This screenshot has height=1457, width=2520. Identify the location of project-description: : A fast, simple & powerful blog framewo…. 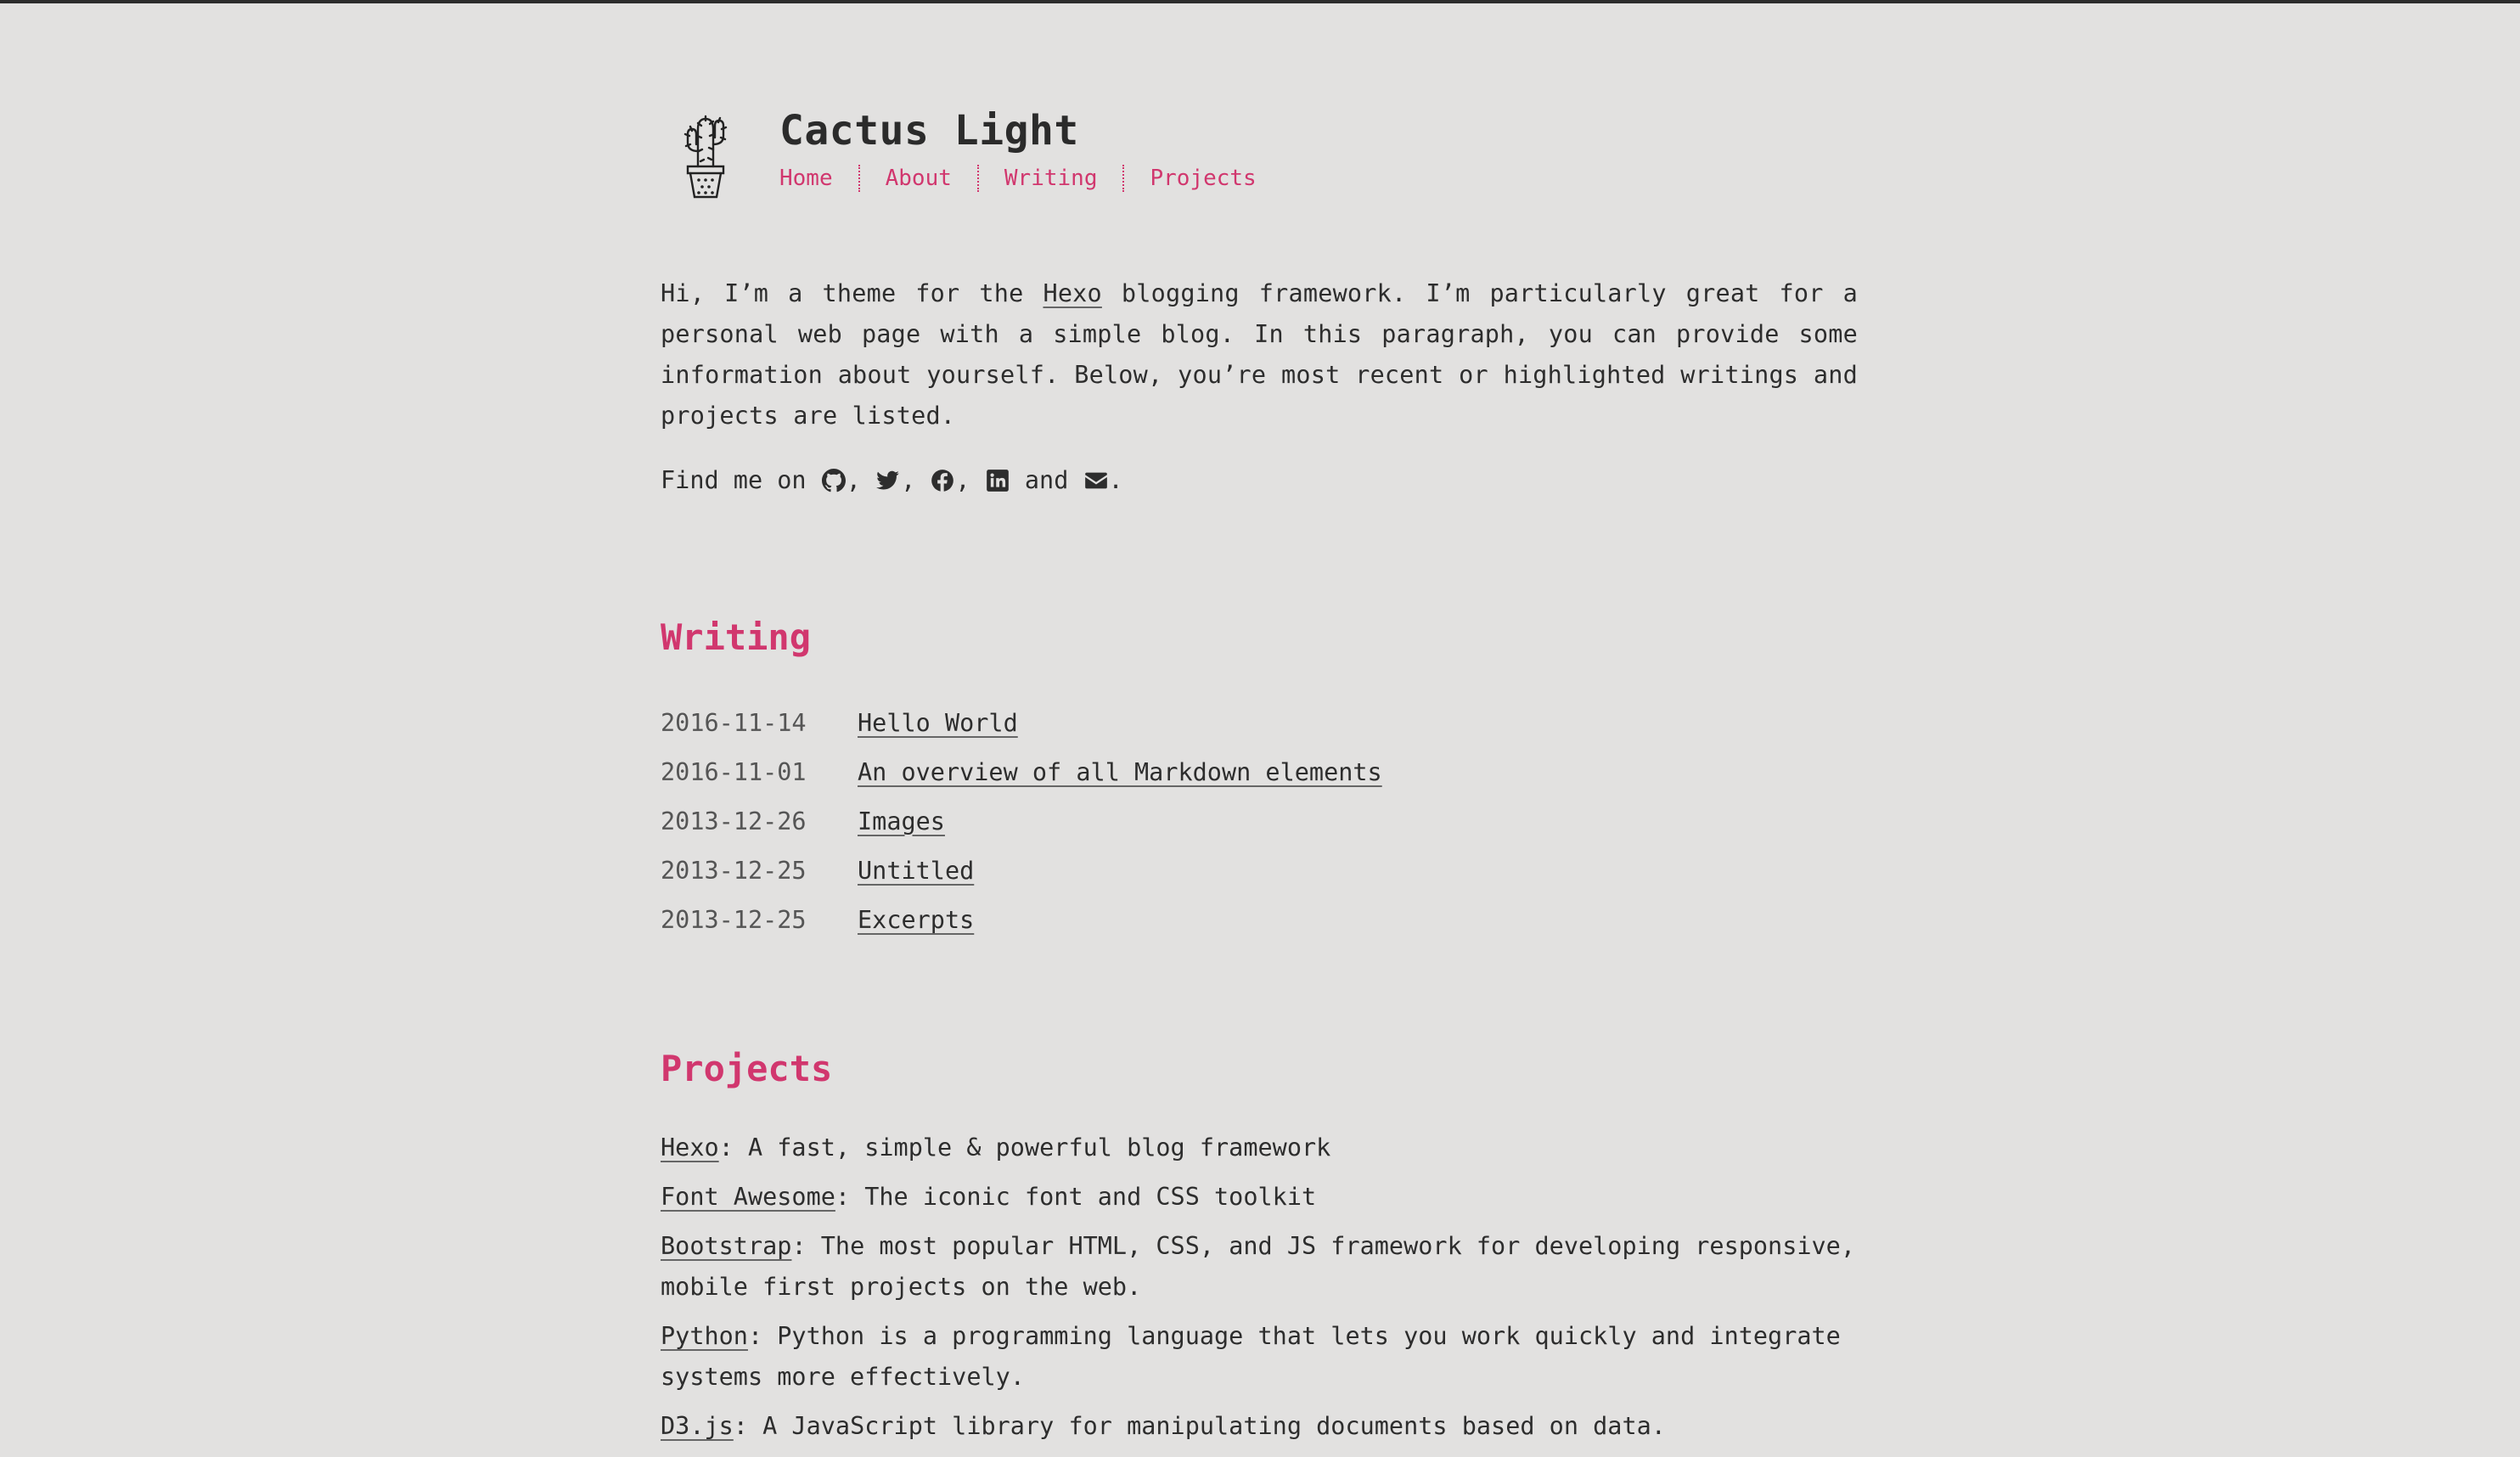
(1025, 1148).